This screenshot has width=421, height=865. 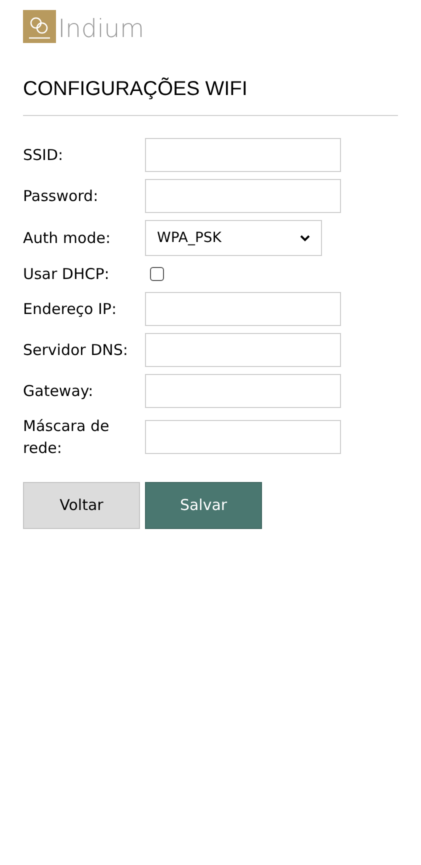 I want to click on field-label: Usar DHCP:, so click(x=66, y=274).